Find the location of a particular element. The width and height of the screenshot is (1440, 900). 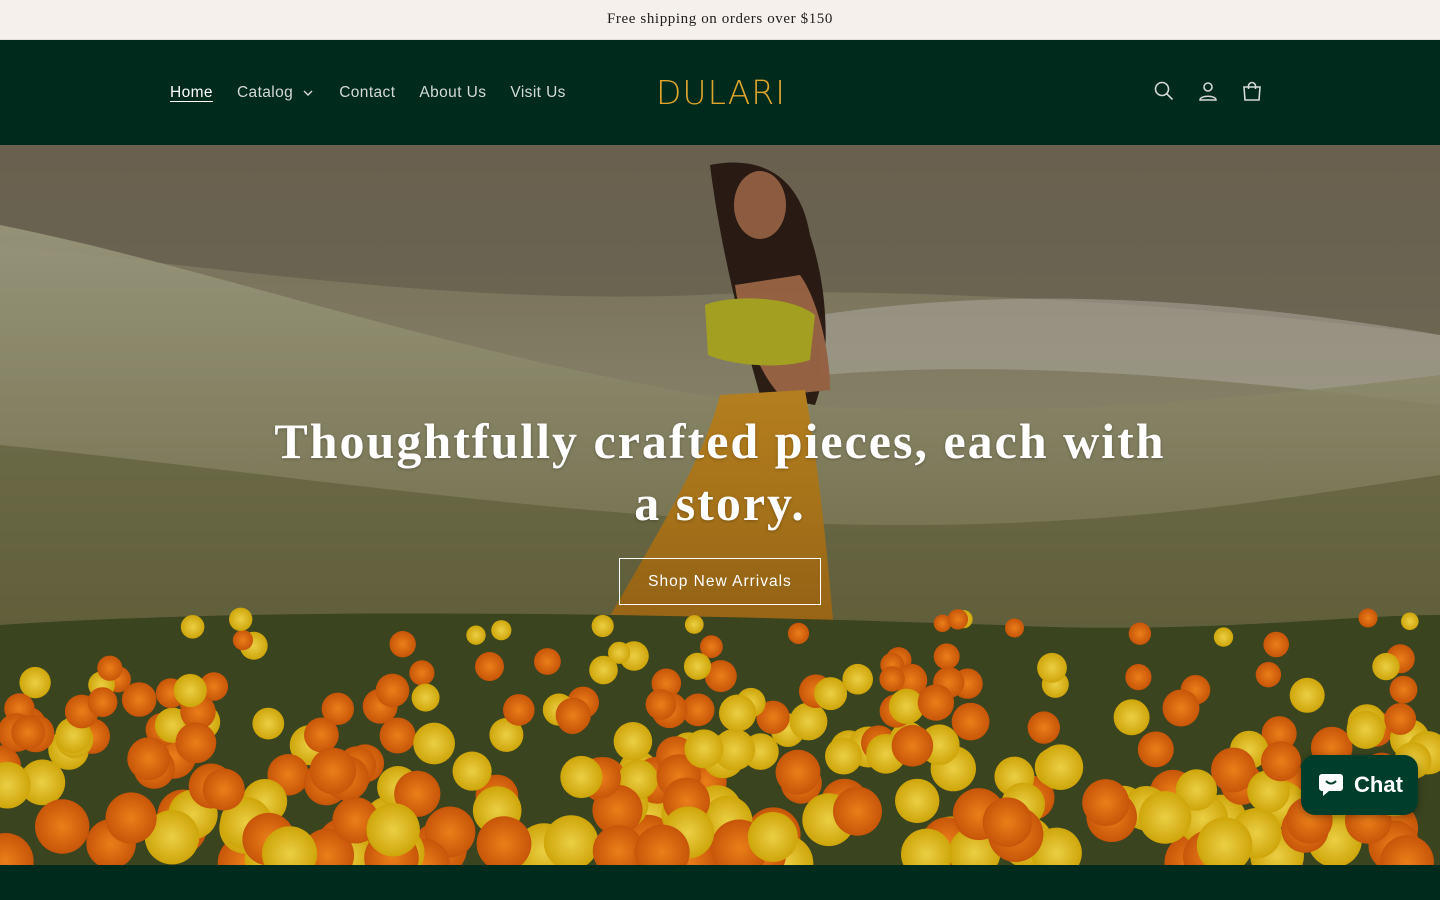

account-icon is located at coordinates (1208, 91).